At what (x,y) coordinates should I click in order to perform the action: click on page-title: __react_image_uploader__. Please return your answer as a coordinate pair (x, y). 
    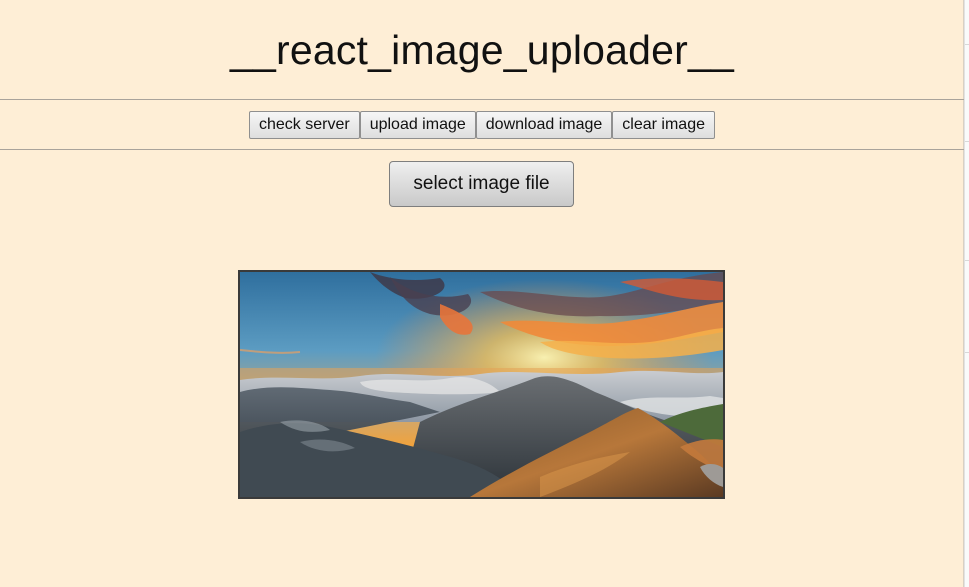
    Looking at the image, I should click on (481, 50).